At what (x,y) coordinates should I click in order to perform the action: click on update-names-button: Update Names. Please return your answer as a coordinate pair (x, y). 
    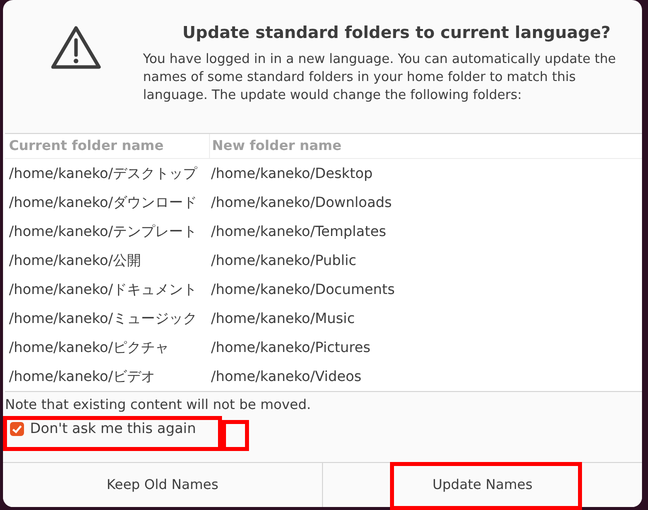
    Looking at the image, I should click on (482, 485).